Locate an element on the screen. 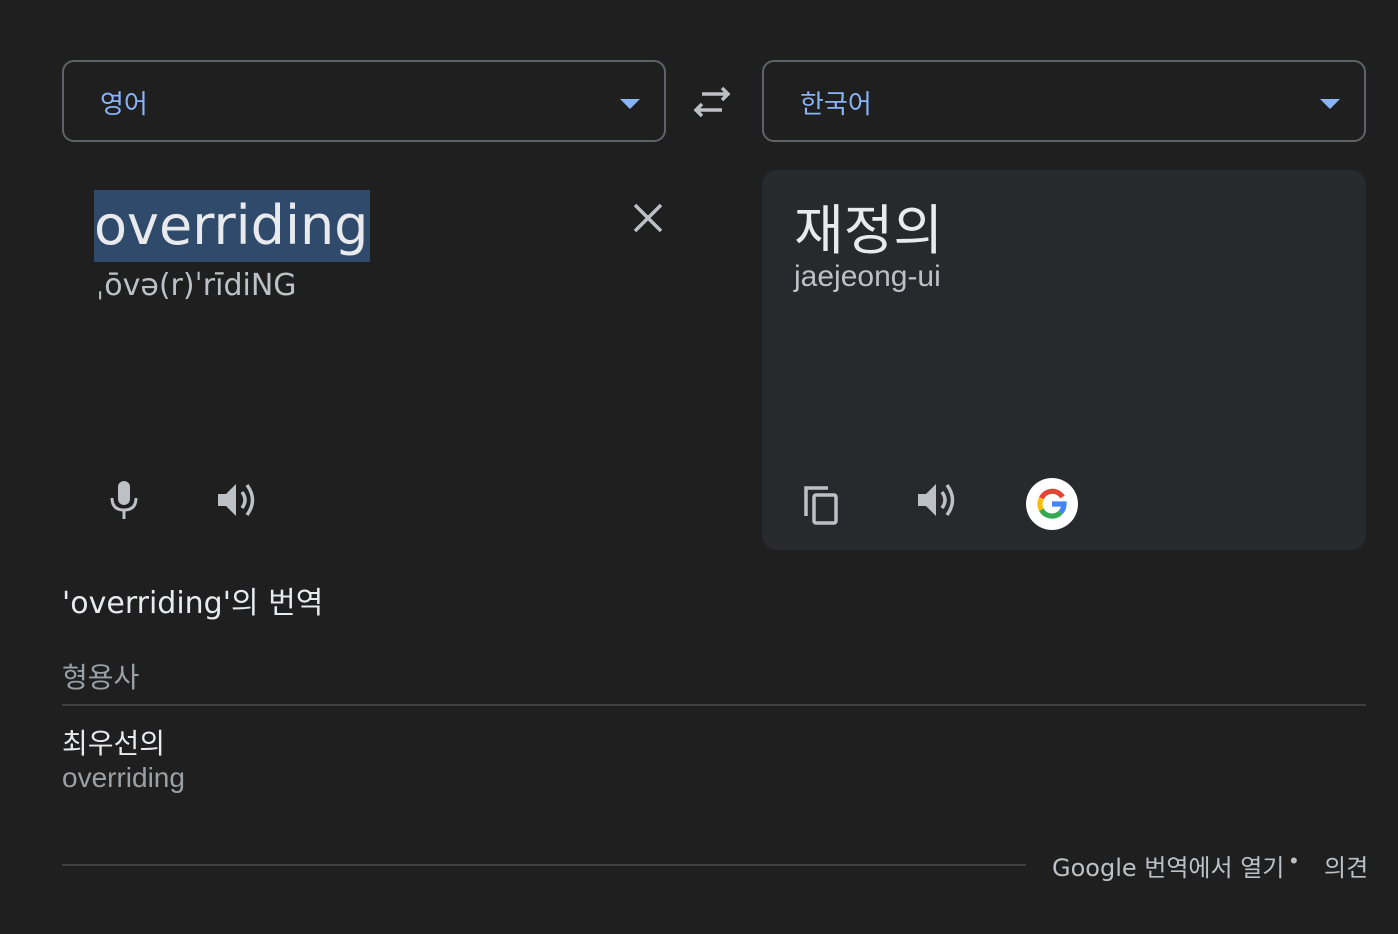  listen-source-button is located at coordinates (236, 500).